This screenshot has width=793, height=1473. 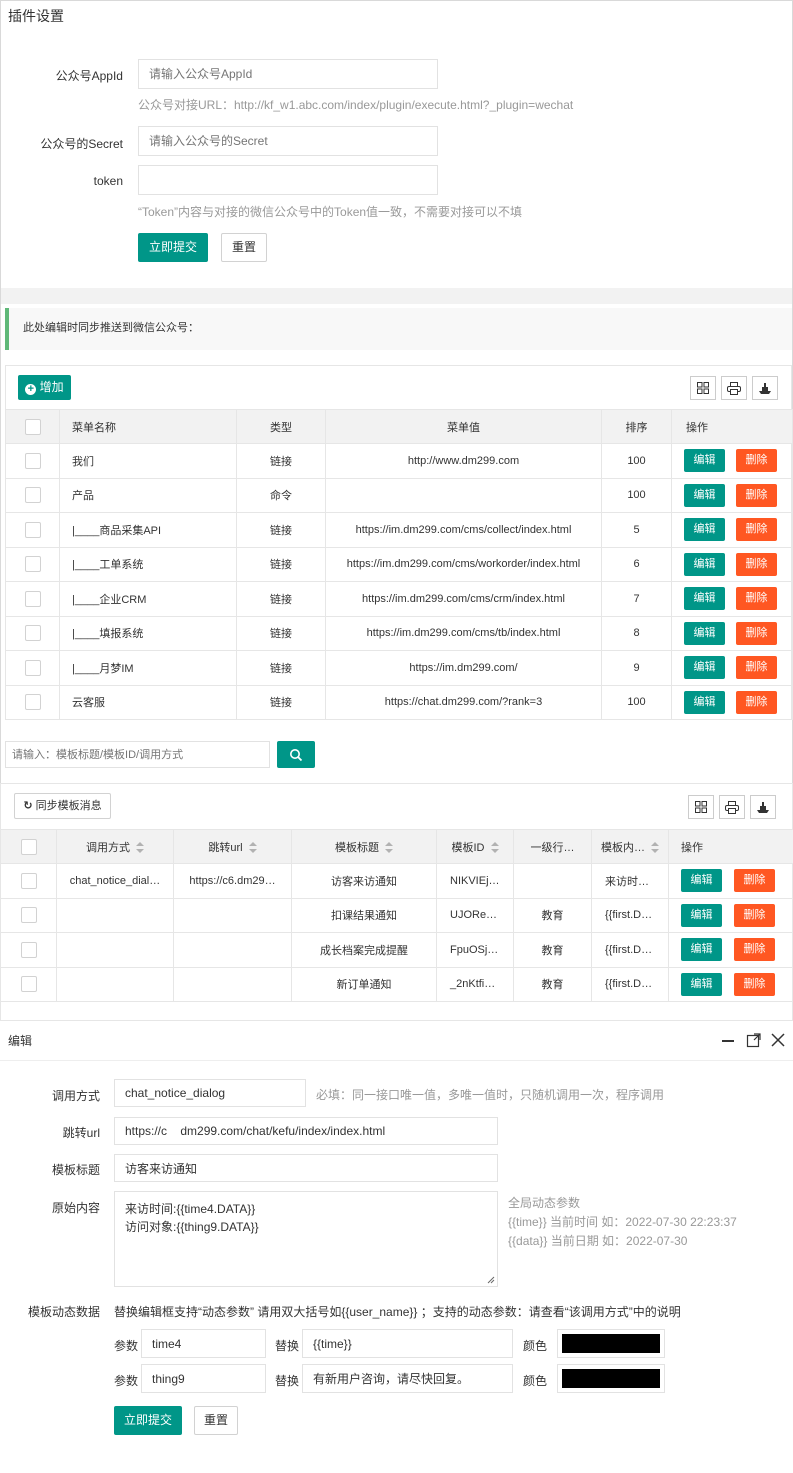 What do you see at coordinates (306, 1168) in the screenshot?
I see `template-title-input` at bounding box center [306, 1168].